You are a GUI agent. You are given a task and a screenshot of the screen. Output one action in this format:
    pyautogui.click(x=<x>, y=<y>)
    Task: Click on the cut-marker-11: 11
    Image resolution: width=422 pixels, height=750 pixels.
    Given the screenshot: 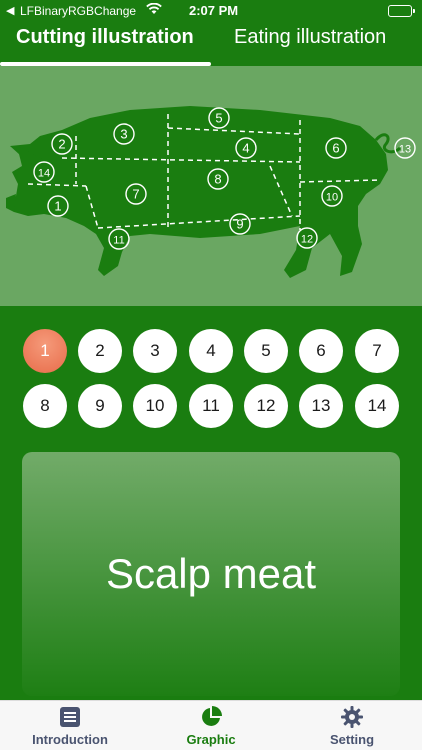 What is the action you would take?
    pyautogui.click(x=119, y=239)
    